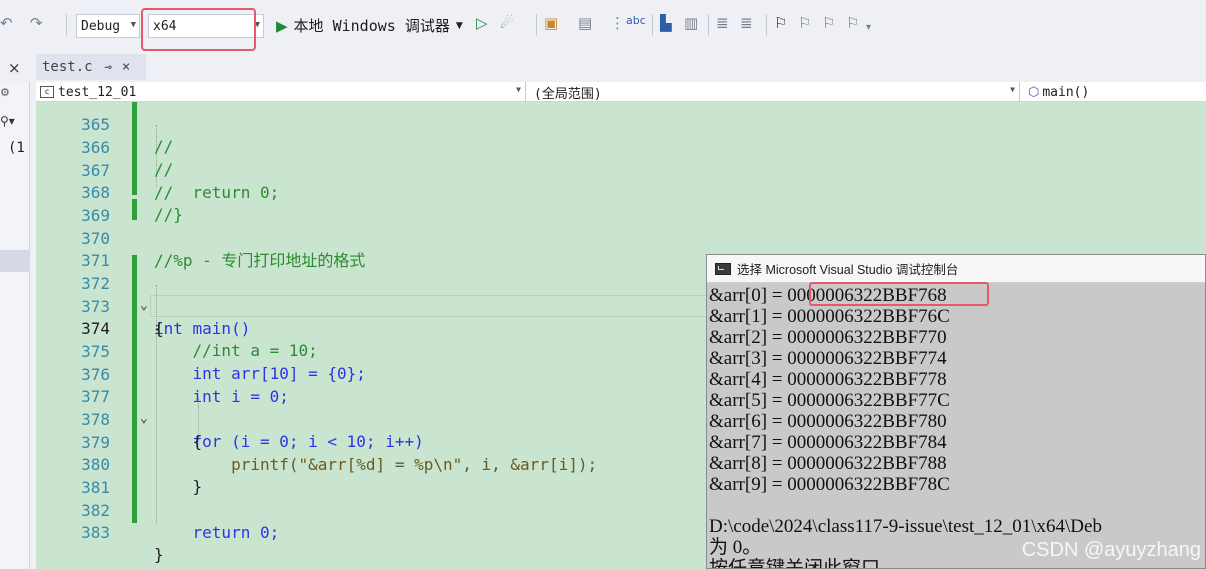  Describe the element at coordinates (282, 92) in the screenshot. I see `project-dropdown: c test_12_01 ▼` at that location.